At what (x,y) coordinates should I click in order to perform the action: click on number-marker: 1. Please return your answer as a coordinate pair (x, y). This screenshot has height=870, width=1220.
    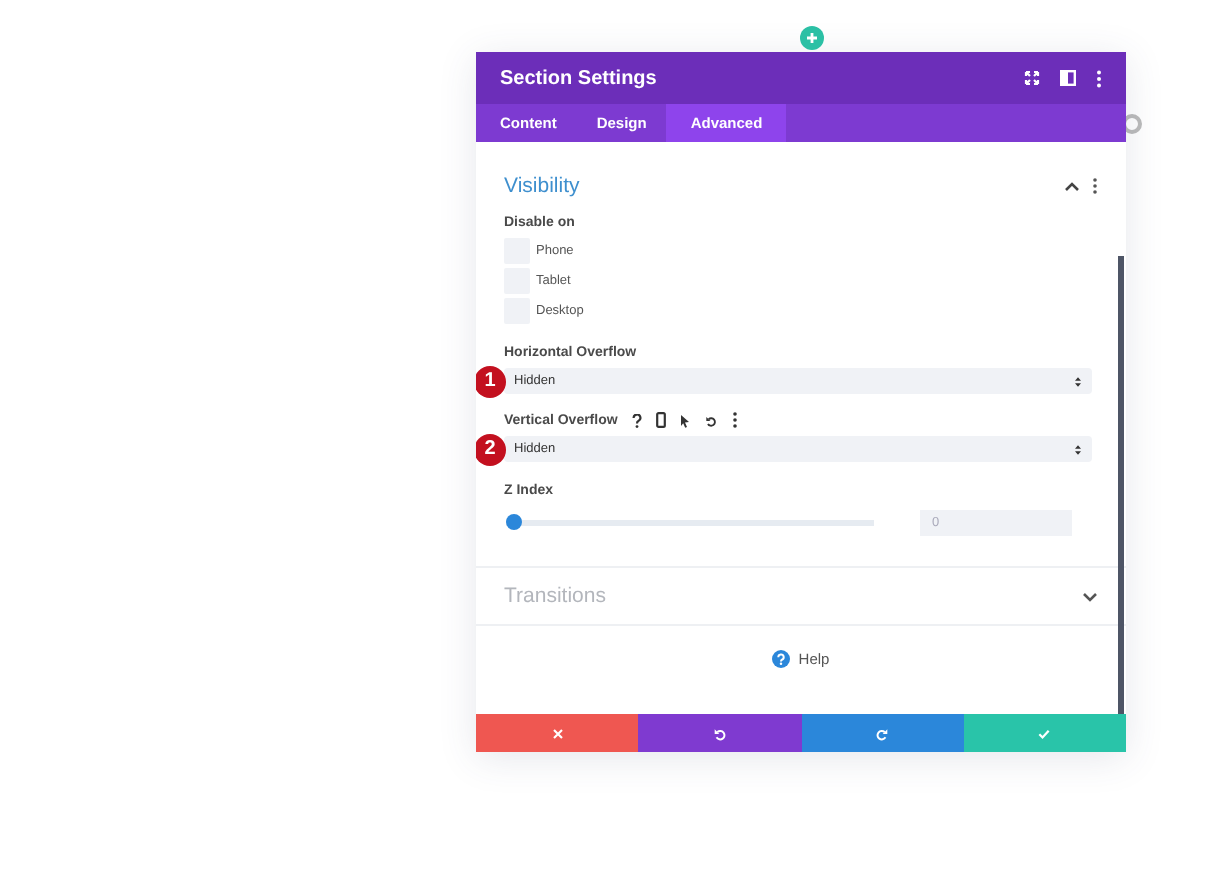
    Looking at the image, I should click on (491, 381).